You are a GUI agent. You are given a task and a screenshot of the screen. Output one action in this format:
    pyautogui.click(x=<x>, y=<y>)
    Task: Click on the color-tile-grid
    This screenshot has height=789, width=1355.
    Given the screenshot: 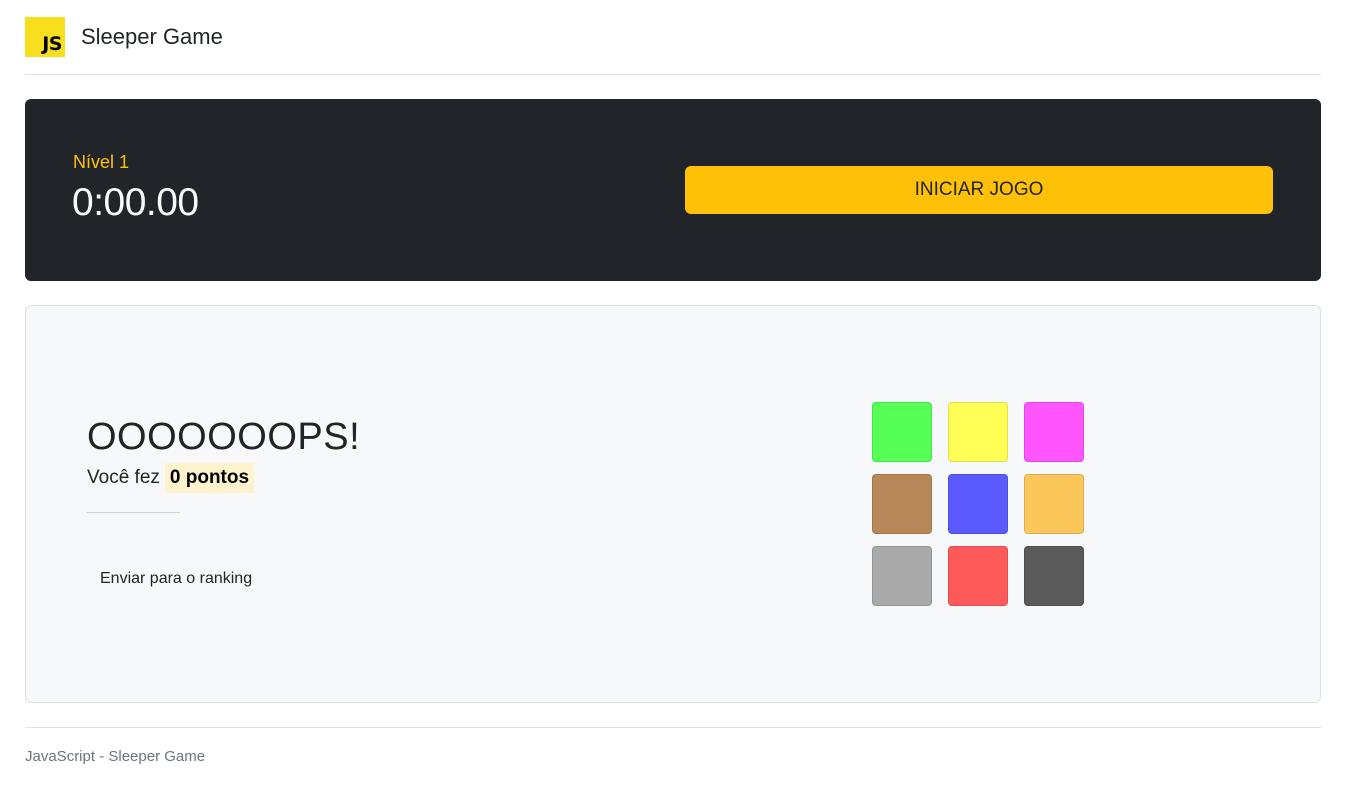 What is the action you would take?
    pyautogui.click(x=978, y=504)
    